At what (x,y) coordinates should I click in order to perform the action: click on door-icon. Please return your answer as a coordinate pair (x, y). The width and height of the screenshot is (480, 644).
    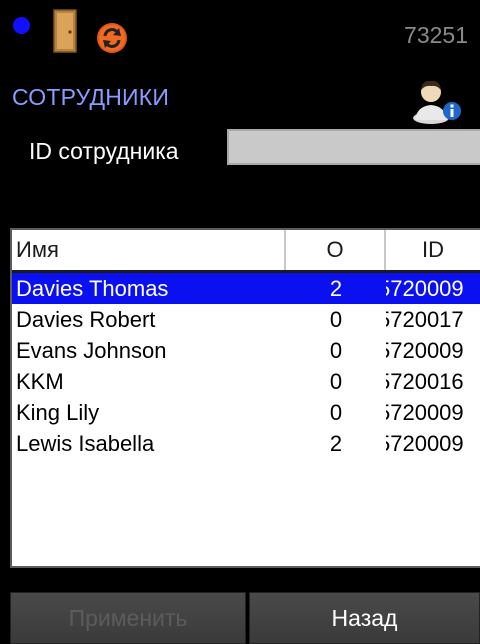
    Looking at the image, I should click on (65, 31).